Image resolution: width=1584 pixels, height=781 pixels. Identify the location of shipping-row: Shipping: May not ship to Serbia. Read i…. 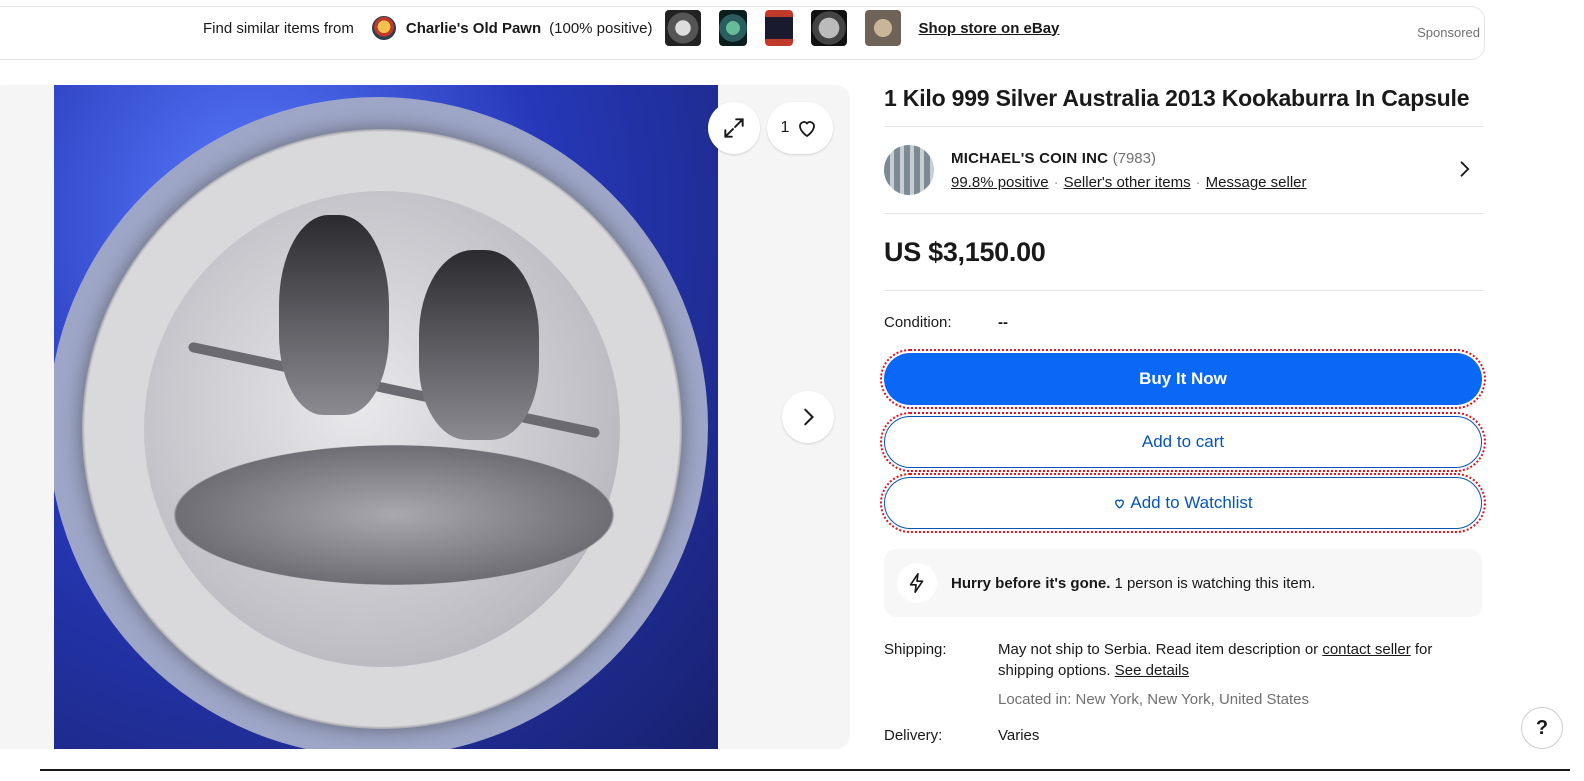
(1184, 674).